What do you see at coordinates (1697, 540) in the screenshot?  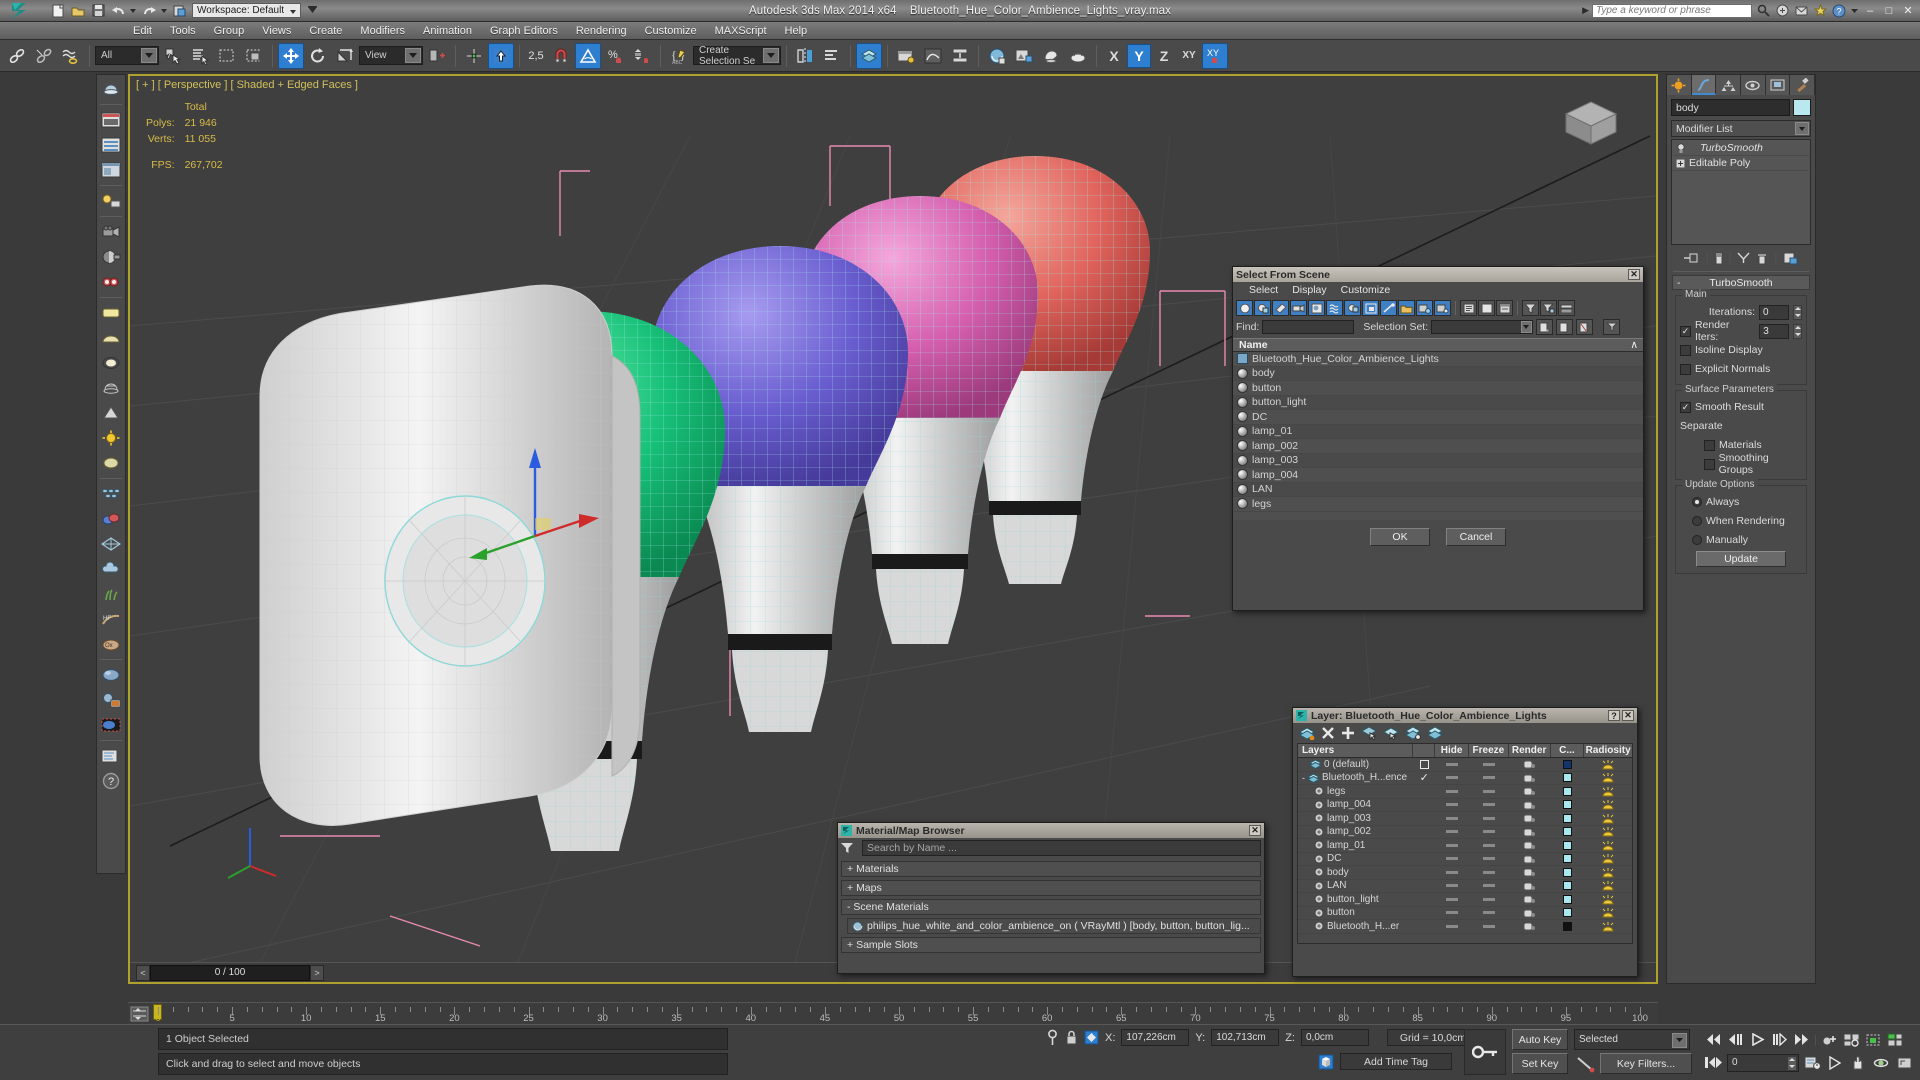 I see `manually-radio` at bounding box center [1697, 540].